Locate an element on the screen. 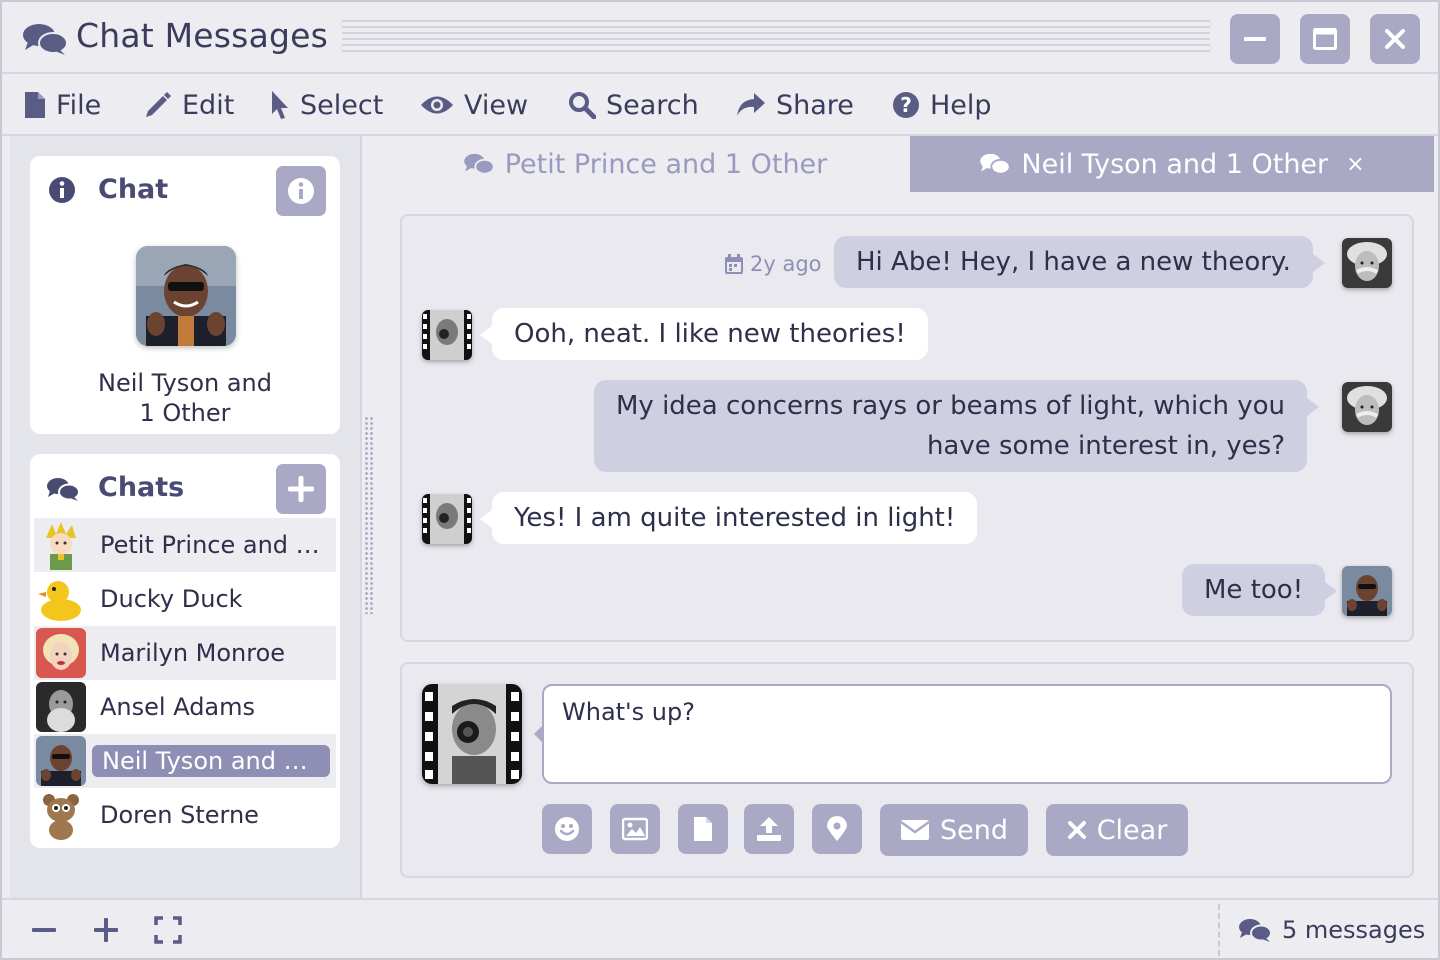 This screenshot has height=960, width=1440. send-button: Send is located at coordinates (954, 830).